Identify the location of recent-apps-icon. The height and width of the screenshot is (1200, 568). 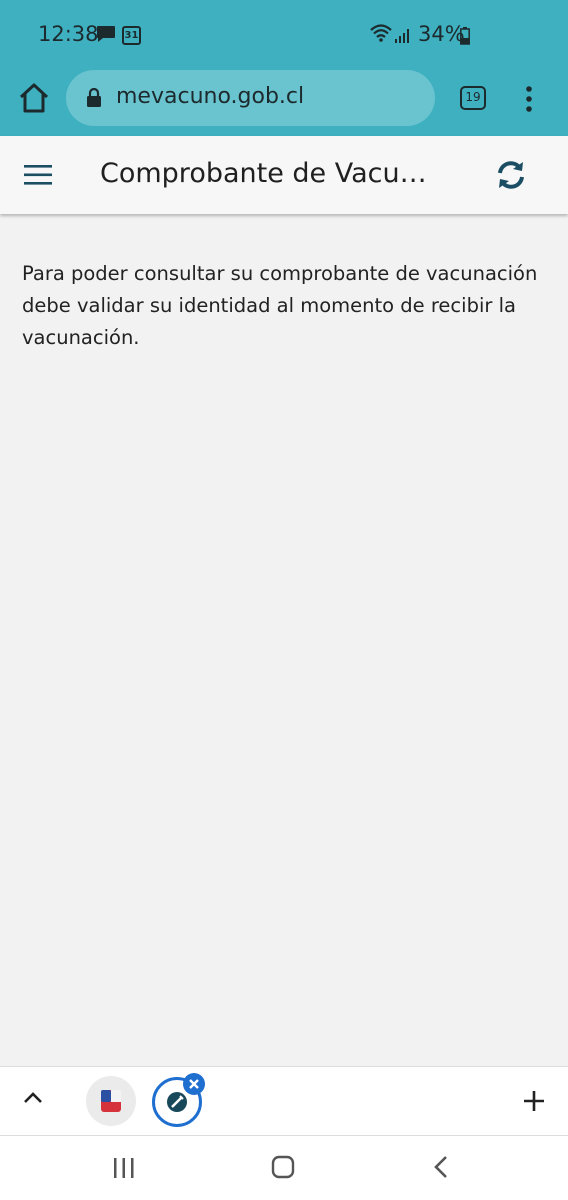
(124, 1168).